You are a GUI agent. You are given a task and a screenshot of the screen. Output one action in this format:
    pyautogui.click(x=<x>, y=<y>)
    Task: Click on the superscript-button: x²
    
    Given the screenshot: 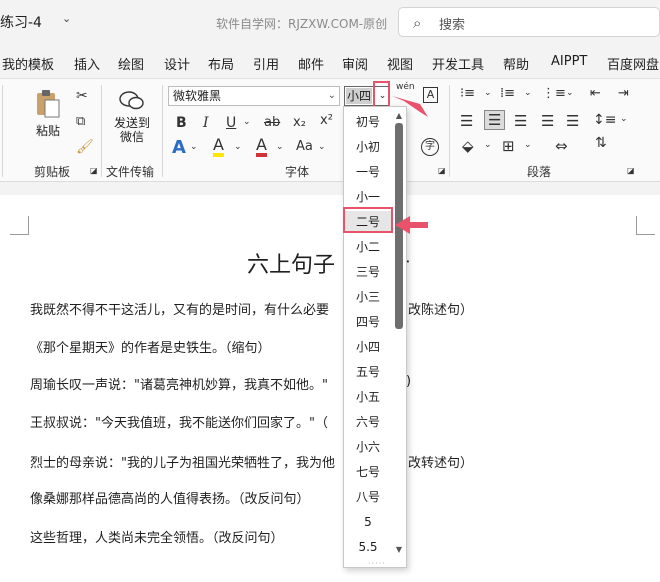 What is the action you would take?
    pyautogui.click(x=326, y=120)
    